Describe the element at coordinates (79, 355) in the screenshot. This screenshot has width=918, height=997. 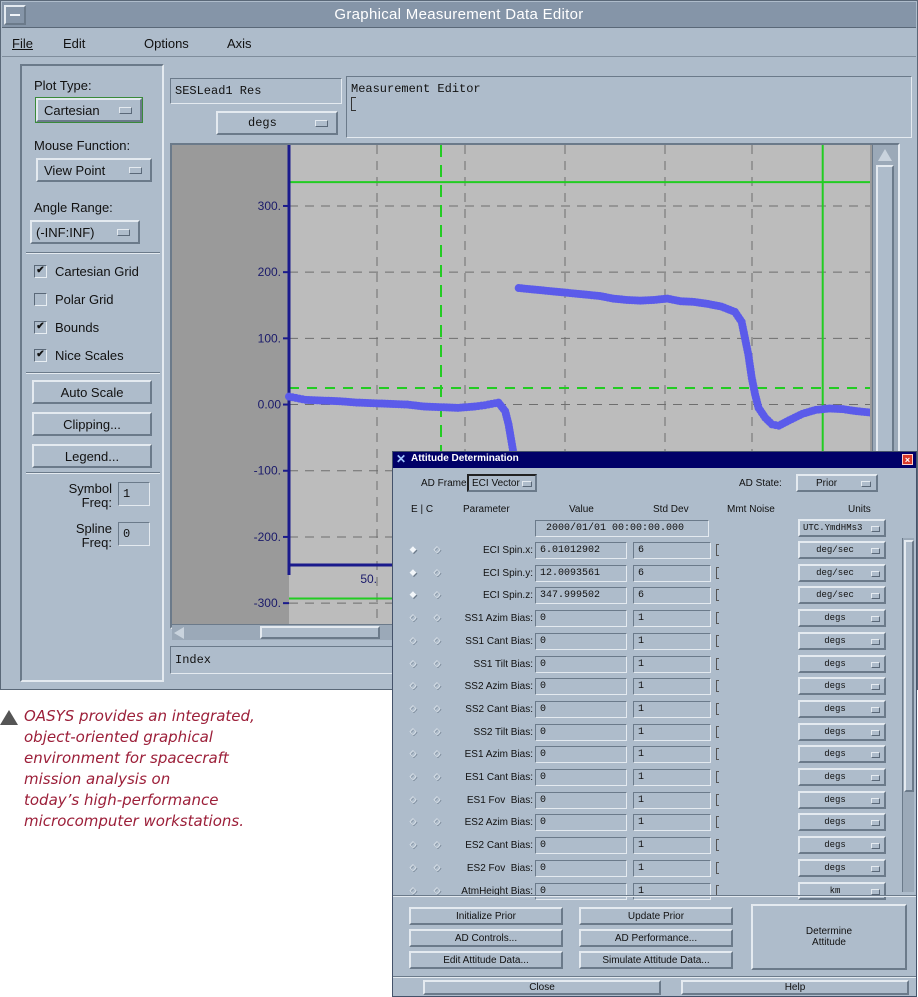
I see `nice-scales-checkbox: ✔ Nice Scales` at that location.